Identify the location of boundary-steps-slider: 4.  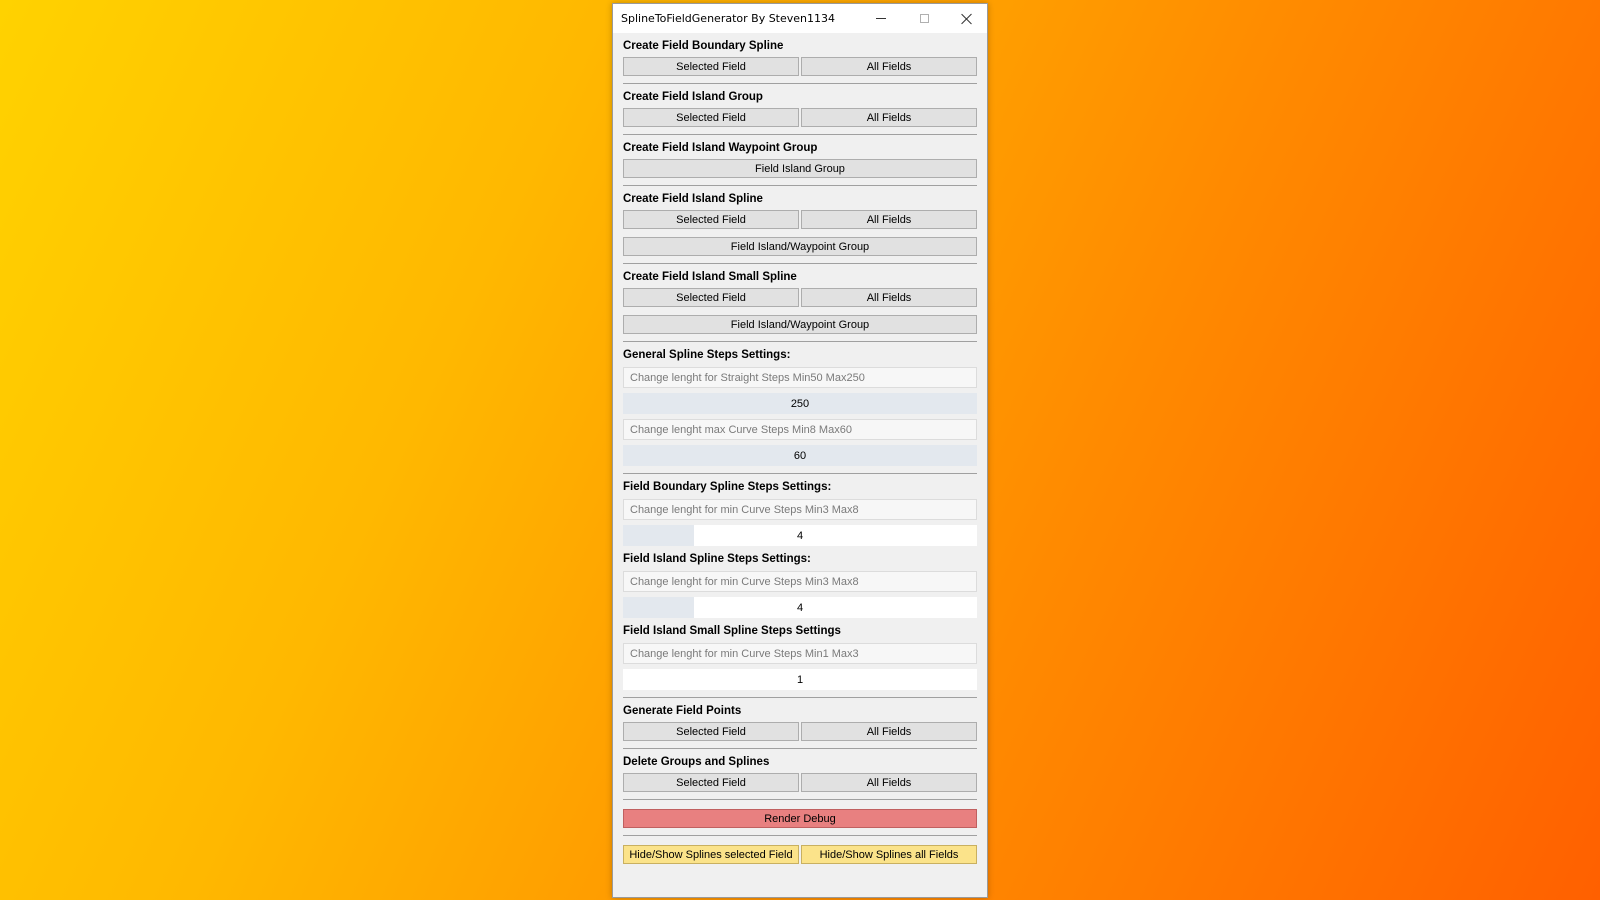
(800, 535).